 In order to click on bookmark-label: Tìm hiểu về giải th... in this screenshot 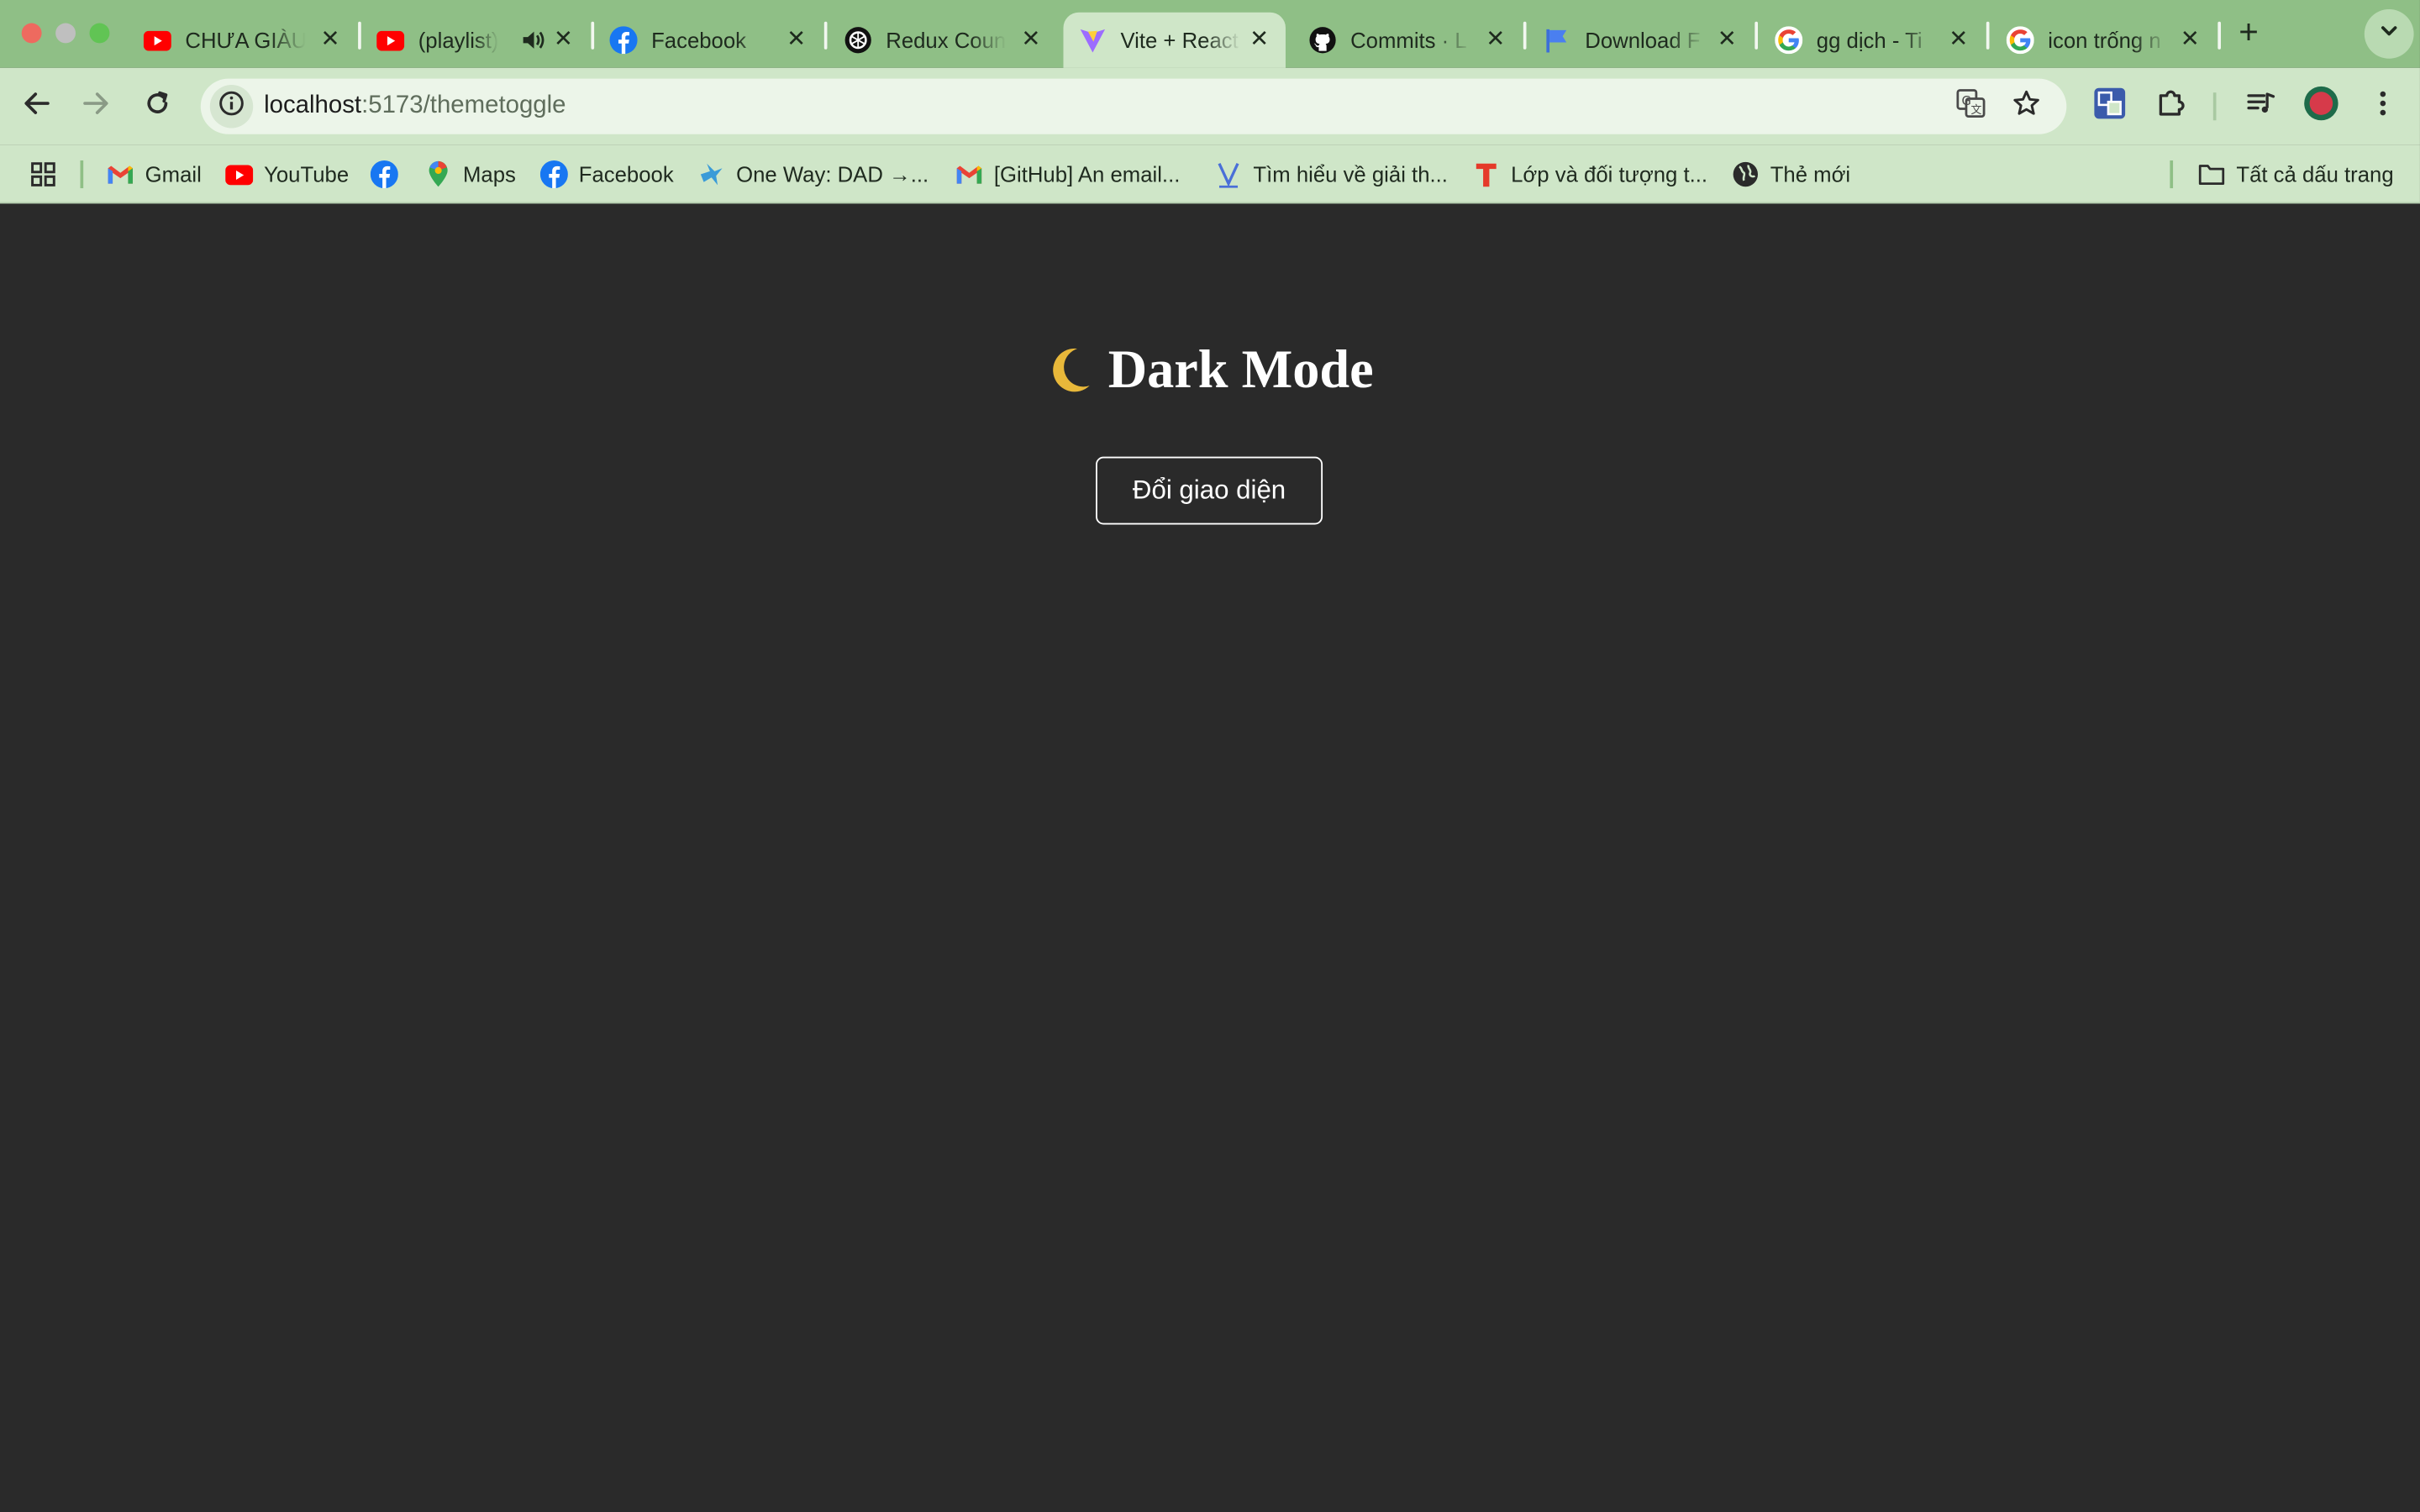, I will do `click(1350, 174)`.